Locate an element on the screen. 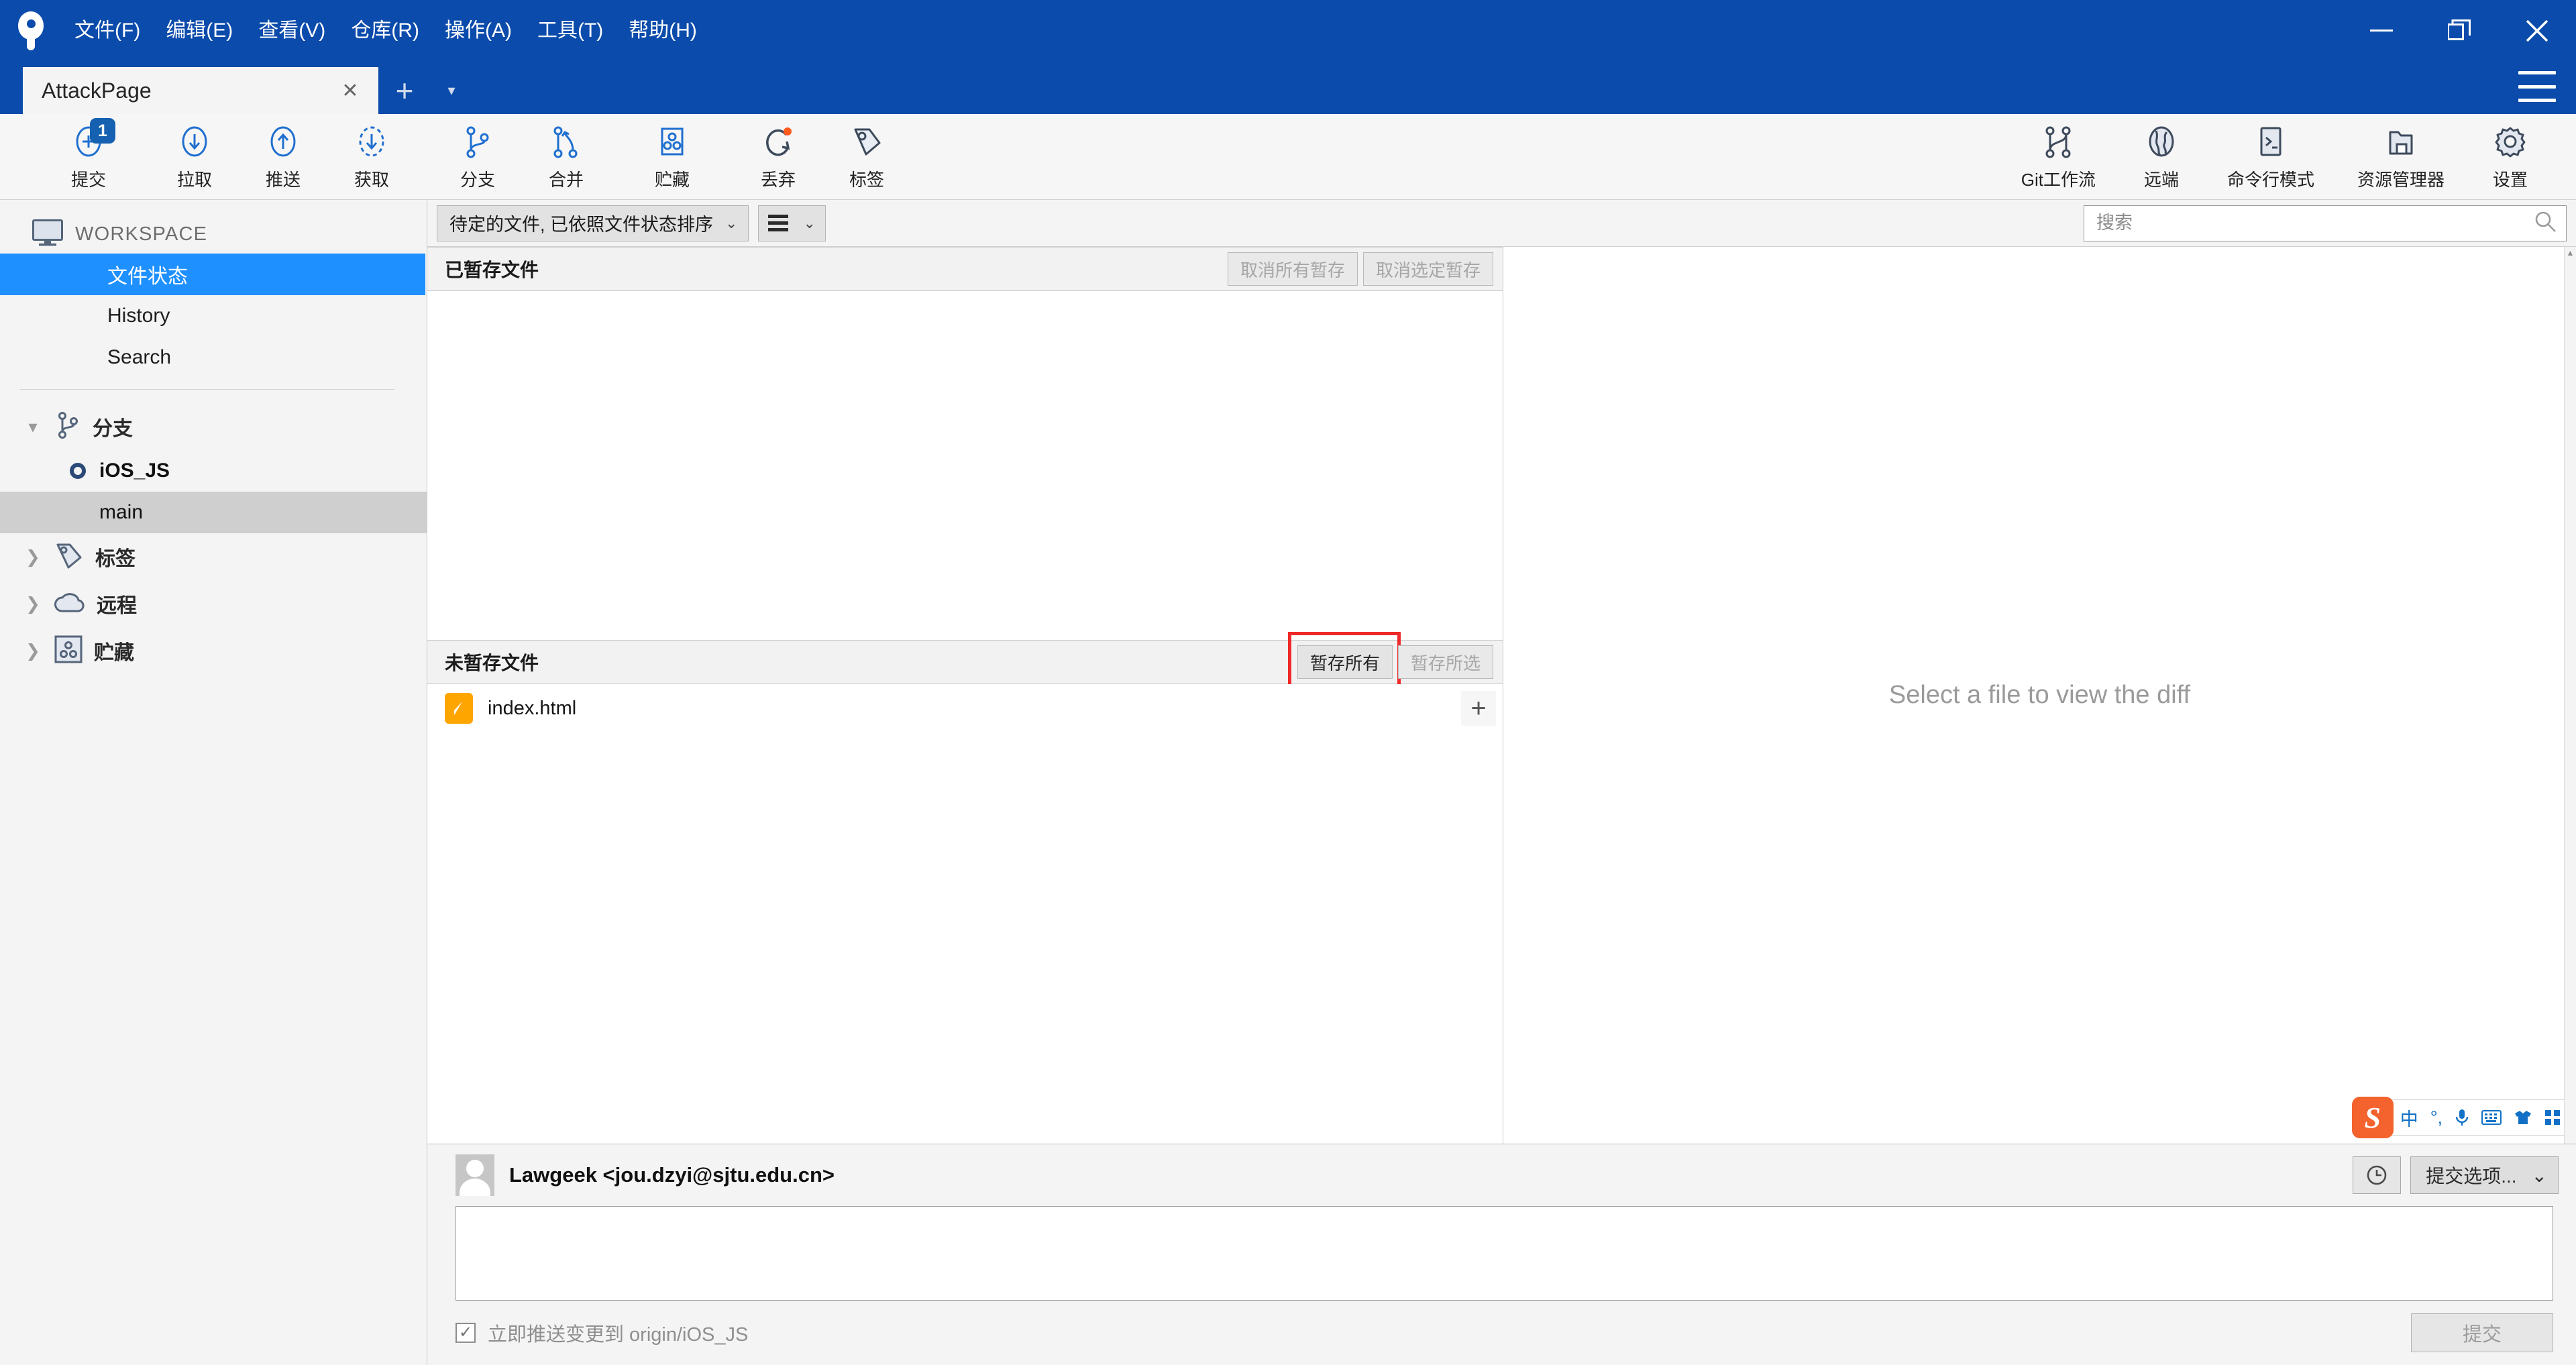  new-tab-button: + is located at coordinates (404, 91).